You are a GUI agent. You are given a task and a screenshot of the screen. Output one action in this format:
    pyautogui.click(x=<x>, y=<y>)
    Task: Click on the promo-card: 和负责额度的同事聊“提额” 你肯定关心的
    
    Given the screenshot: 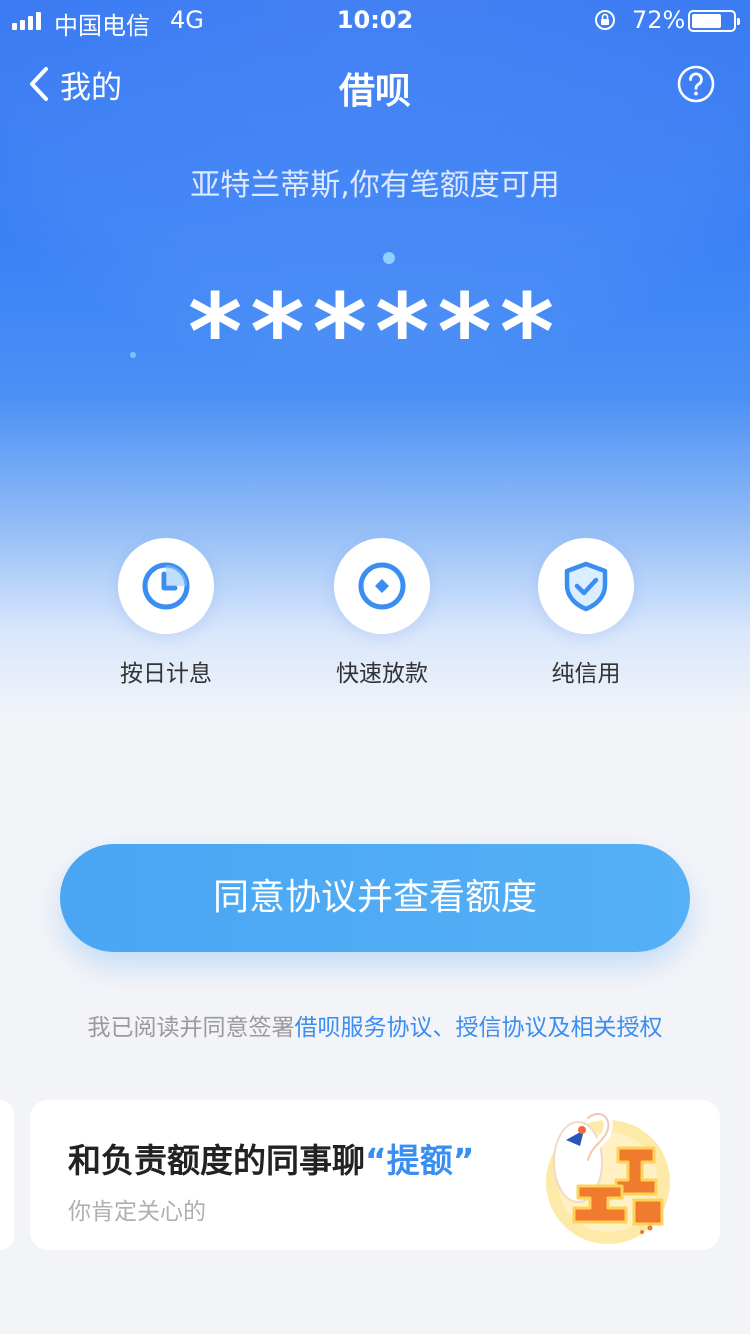 What is the action you would take?
    pyautogui.click(x=375, y=1175)
    